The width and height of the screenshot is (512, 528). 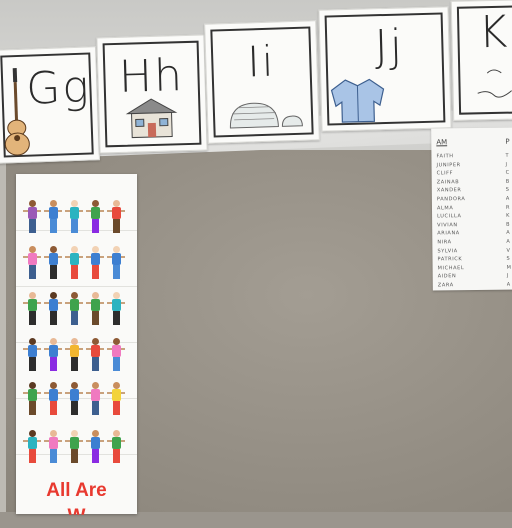 What do you see at coordinates (509, 267) in the screenshot?
I see `name-item: M` at bounding box center [509, 267].